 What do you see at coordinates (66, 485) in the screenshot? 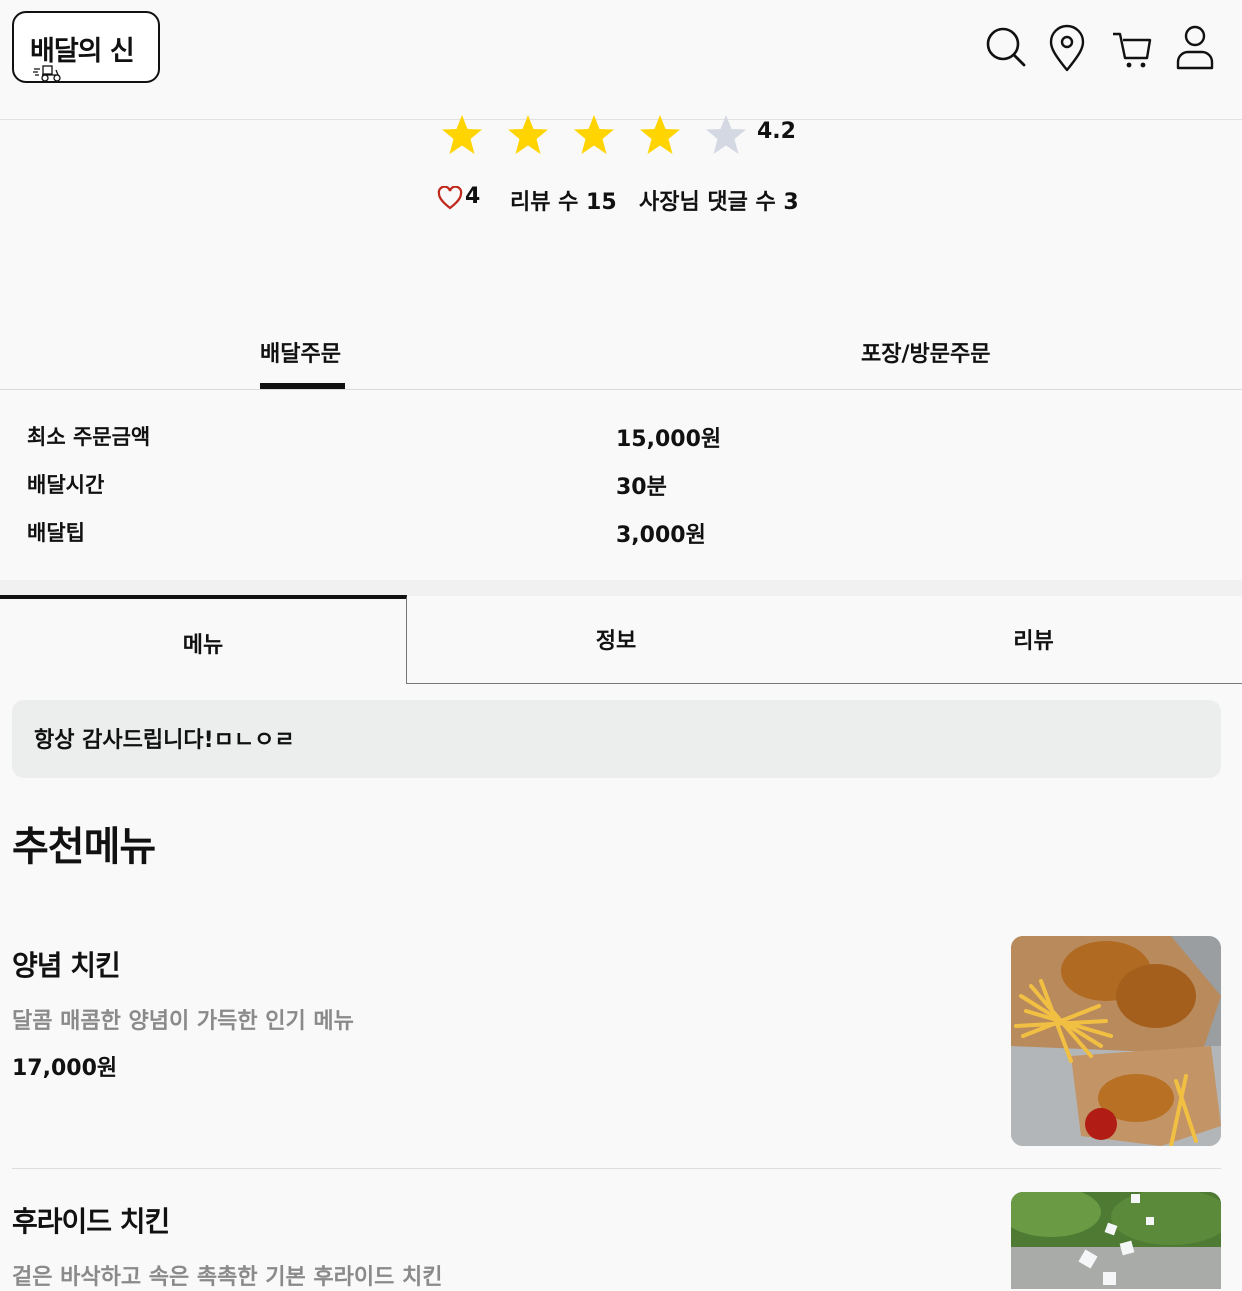
I see `delivery-time-label: 배달시간` at bounding box center [66, 485].